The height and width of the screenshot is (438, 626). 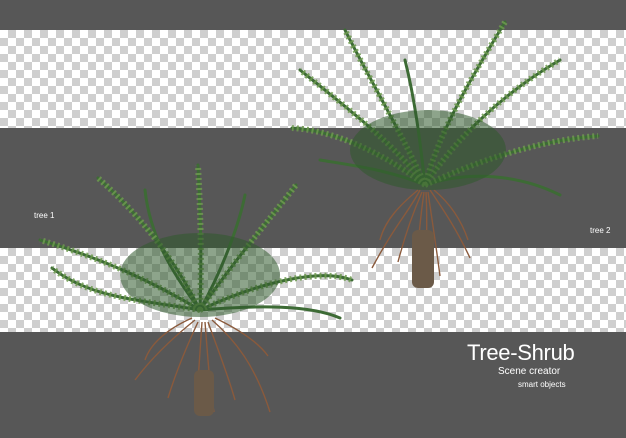 What do you see at coordinates (44, 215) in the screenshot?
I see `tree-1-label: tree 1` at bounding box center [44, 215].